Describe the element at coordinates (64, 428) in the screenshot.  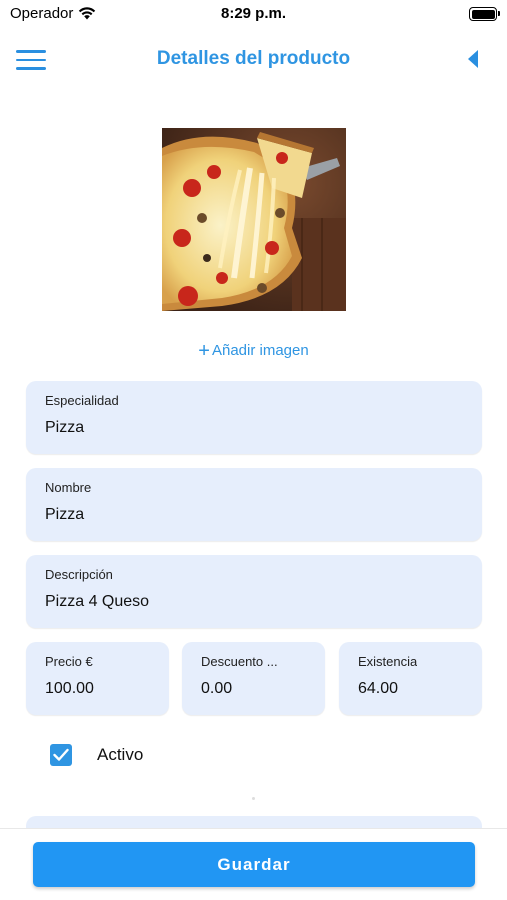
I see `especialidad-value: Pizza` at that location.